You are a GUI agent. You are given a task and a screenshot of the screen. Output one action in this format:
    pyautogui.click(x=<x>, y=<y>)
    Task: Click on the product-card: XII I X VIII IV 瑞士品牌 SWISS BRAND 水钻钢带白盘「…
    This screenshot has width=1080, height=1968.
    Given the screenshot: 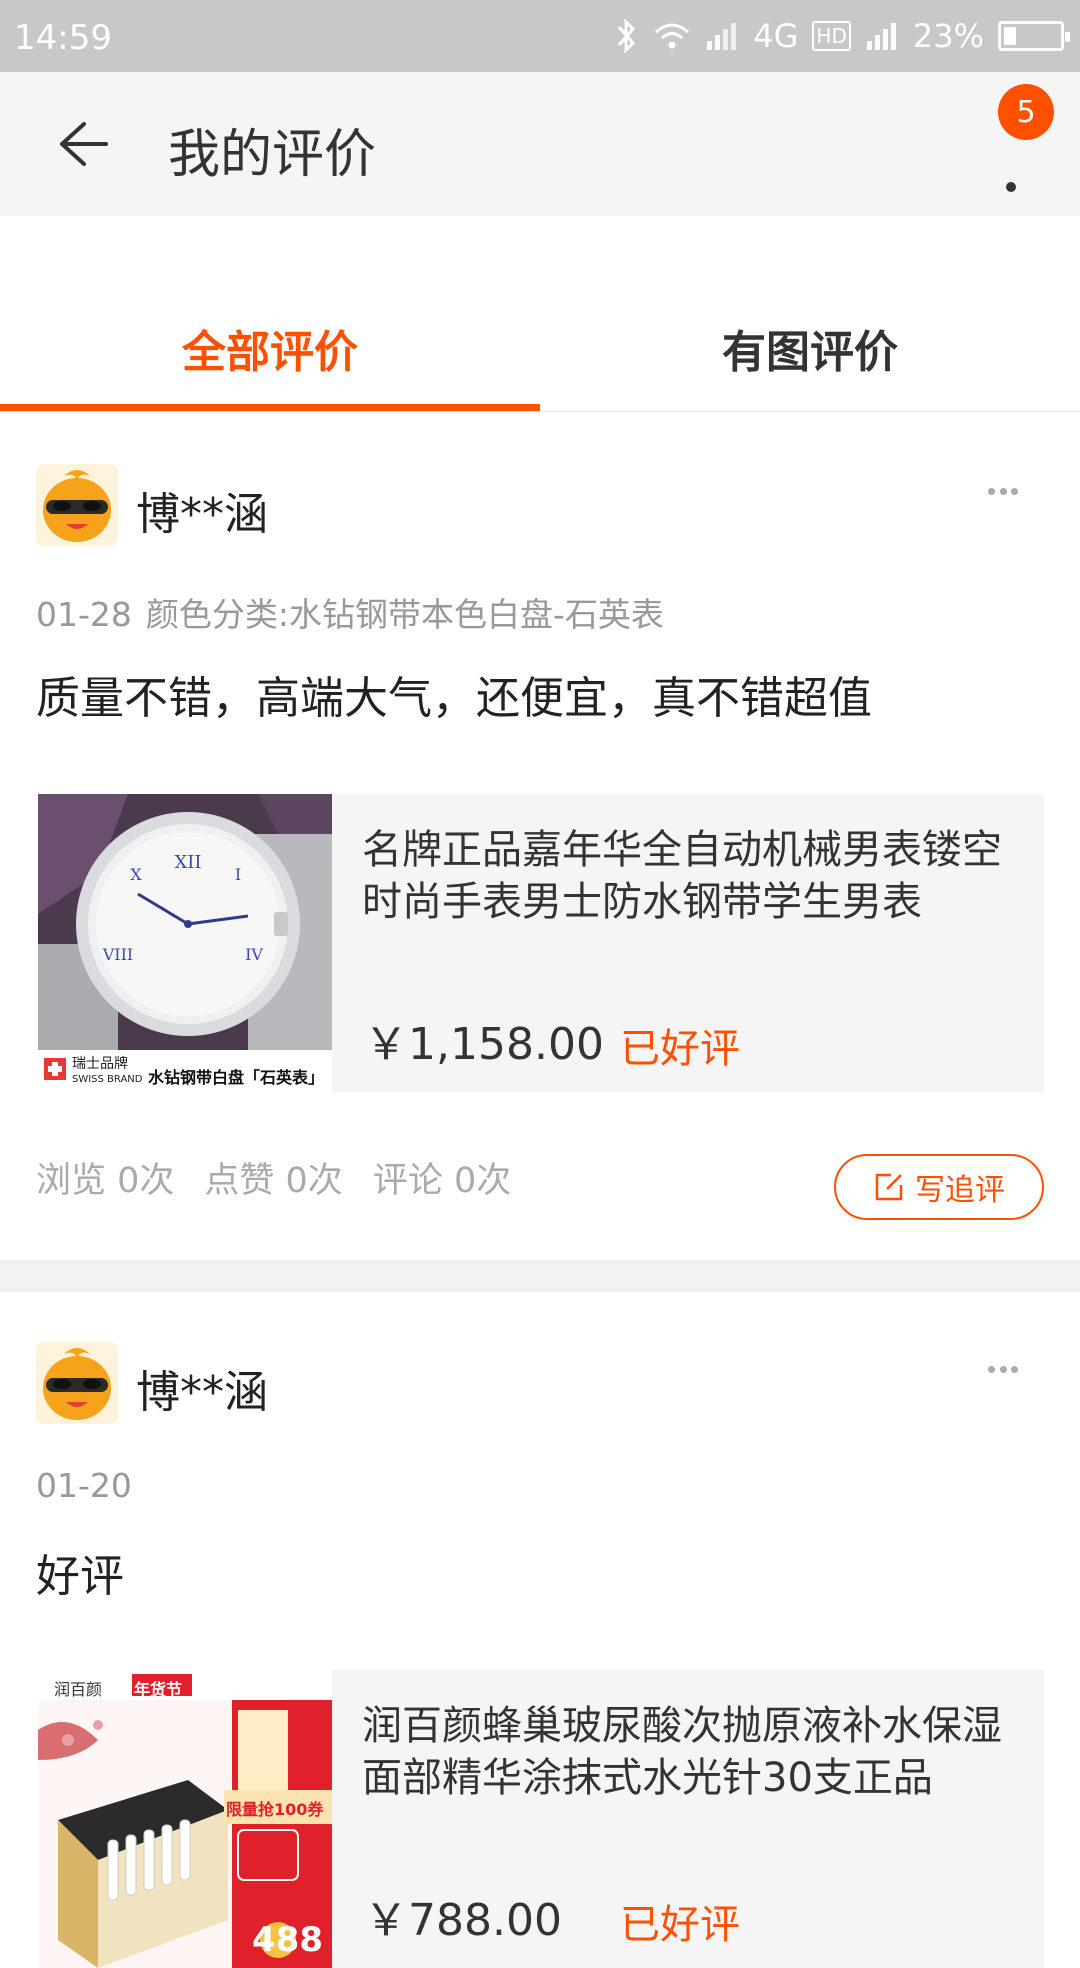 What is the action you would take?
    pyautogui.click(x=541, y=943)
    